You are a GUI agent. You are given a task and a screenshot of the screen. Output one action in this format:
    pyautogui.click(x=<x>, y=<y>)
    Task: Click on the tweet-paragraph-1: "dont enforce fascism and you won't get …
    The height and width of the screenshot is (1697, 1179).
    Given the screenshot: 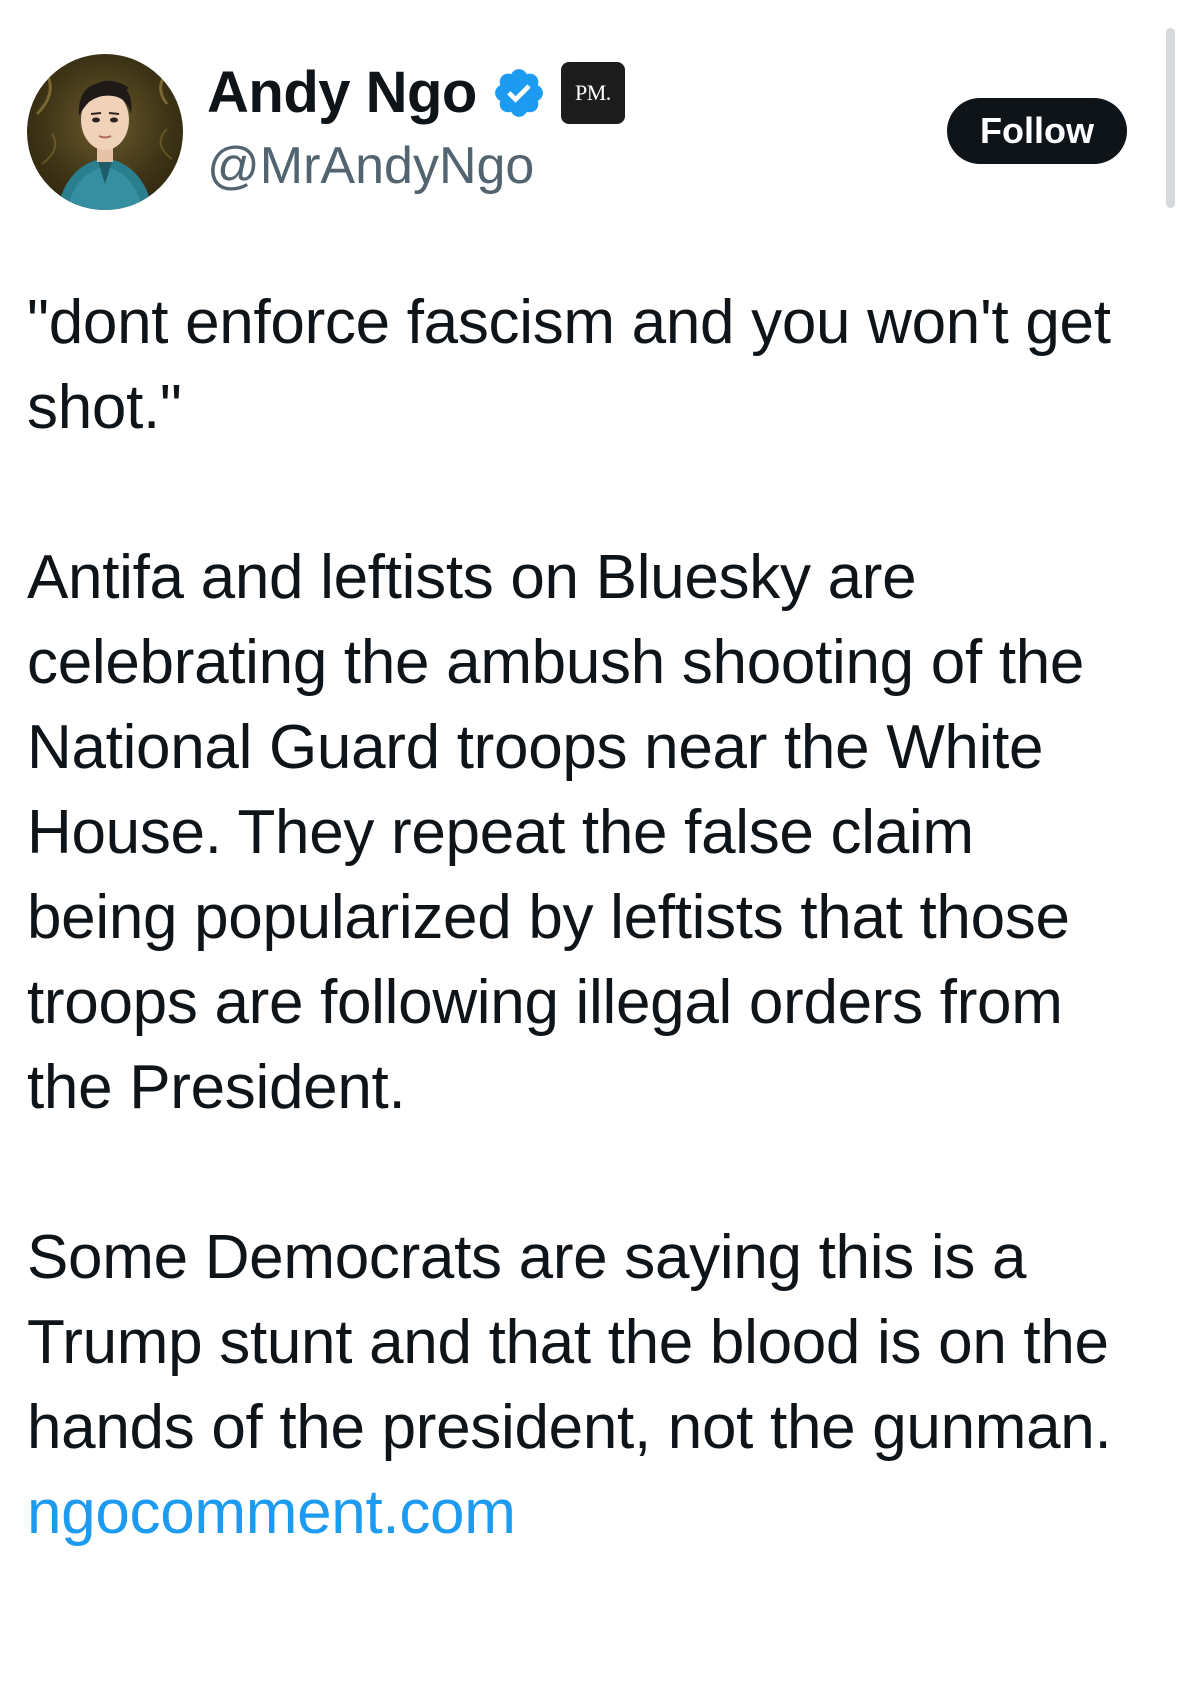 What is the action you would take?
    pyautogui.click(x=569, y=365)
    